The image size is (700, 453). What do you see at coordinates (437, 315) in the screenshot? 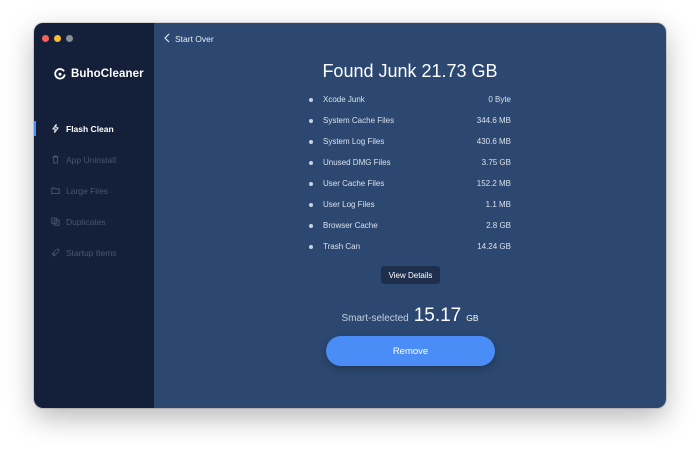
I see `smart-selected-value: 15.17` at bounding box center [437, 315].